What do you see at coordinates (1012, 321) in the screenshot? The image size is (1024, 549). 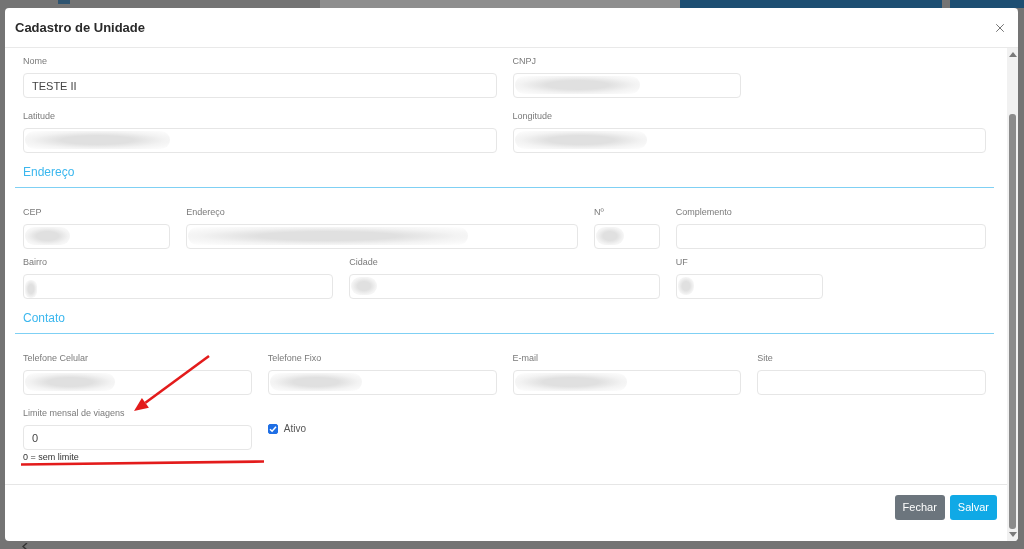 I see `scrollbar-thumb` at bounding box center [1012, 321].